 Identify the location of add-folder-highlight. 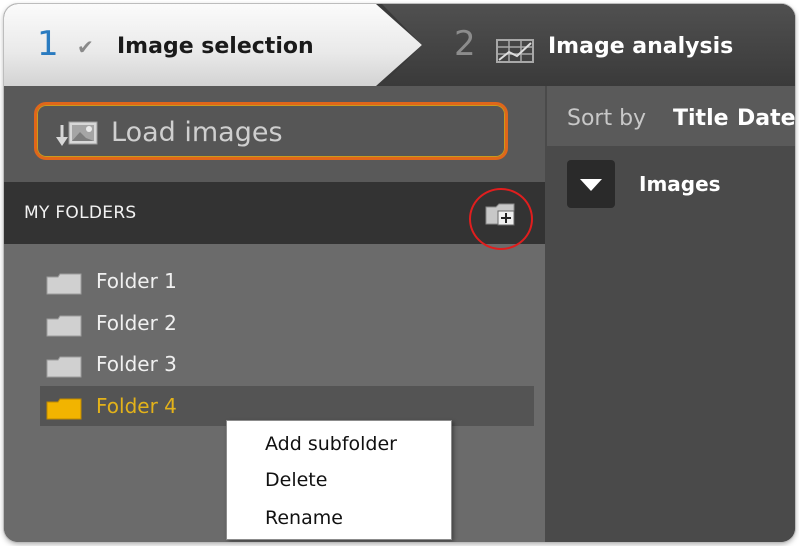
(501, 219).